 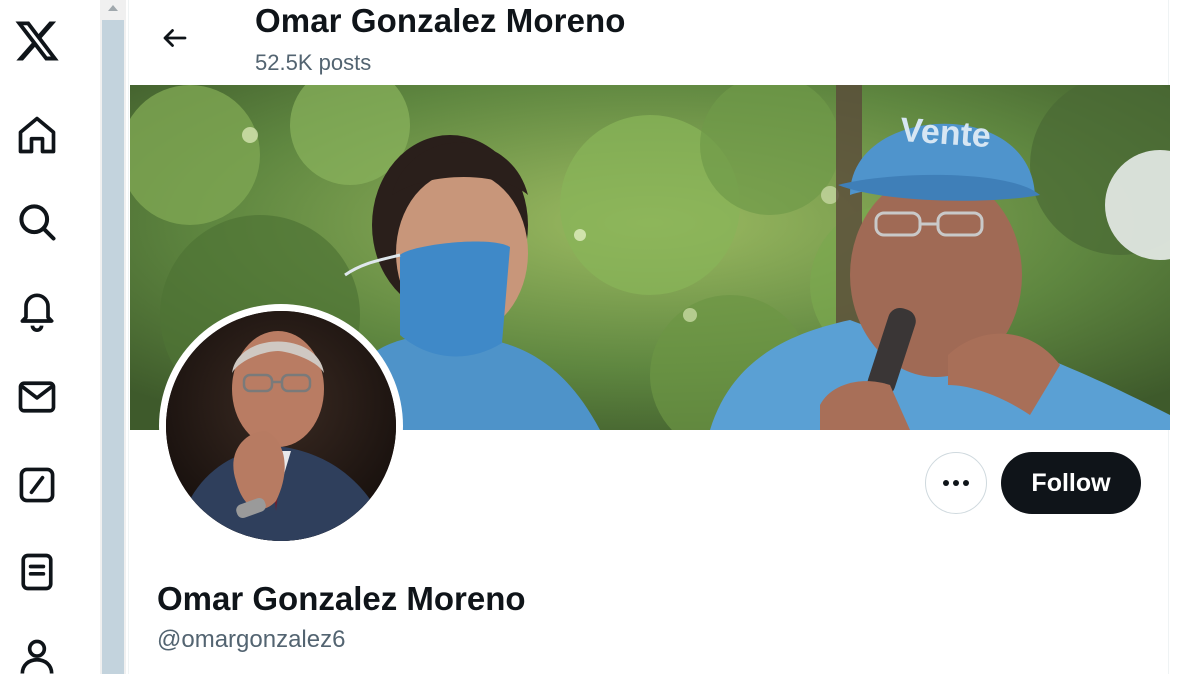 I want to click on avatar, so click(x=281, y=426).